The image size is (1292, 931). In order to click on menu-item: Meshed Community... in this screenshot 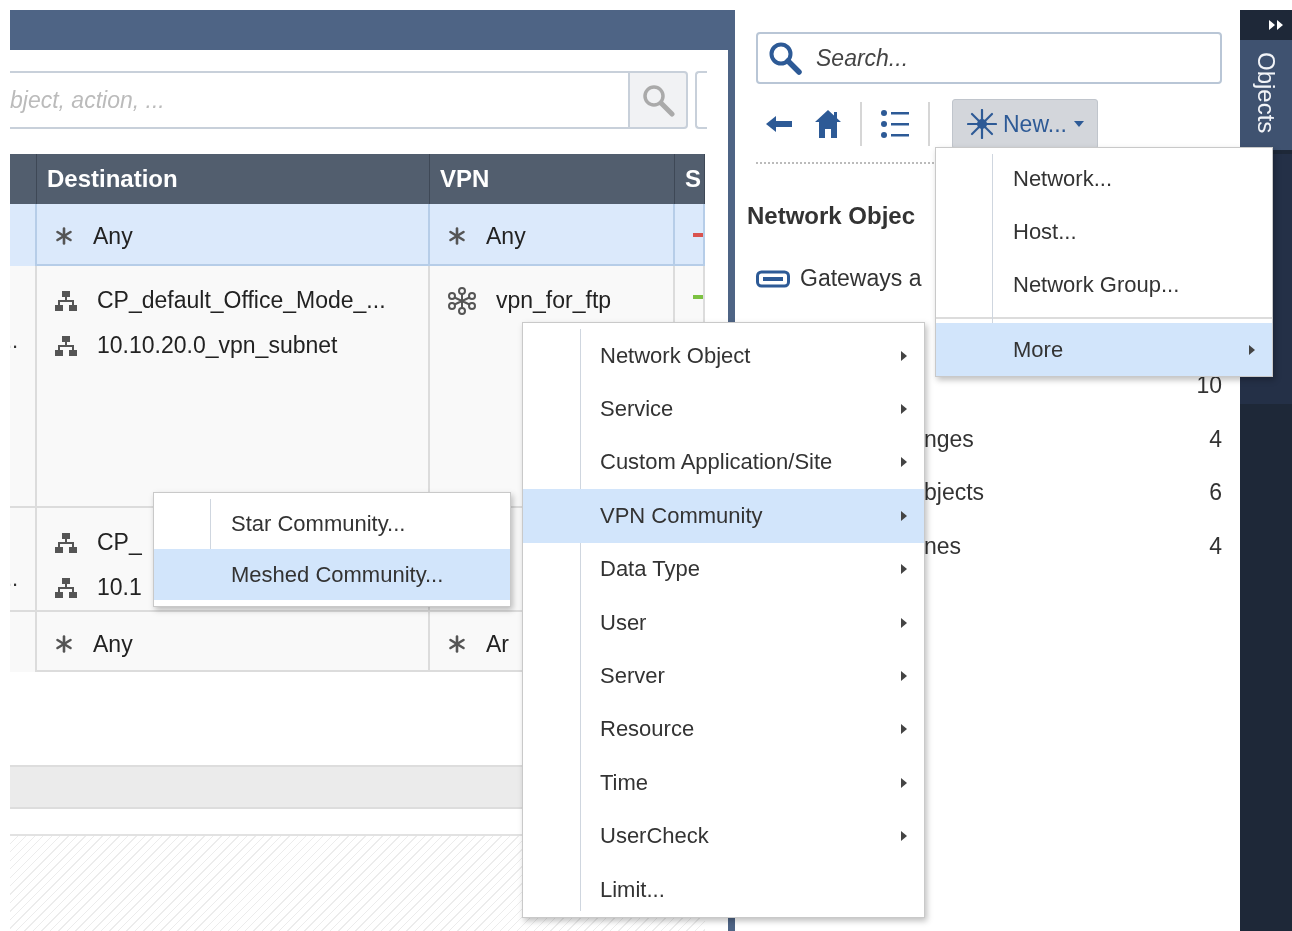, I will do `click(332, 574)`.